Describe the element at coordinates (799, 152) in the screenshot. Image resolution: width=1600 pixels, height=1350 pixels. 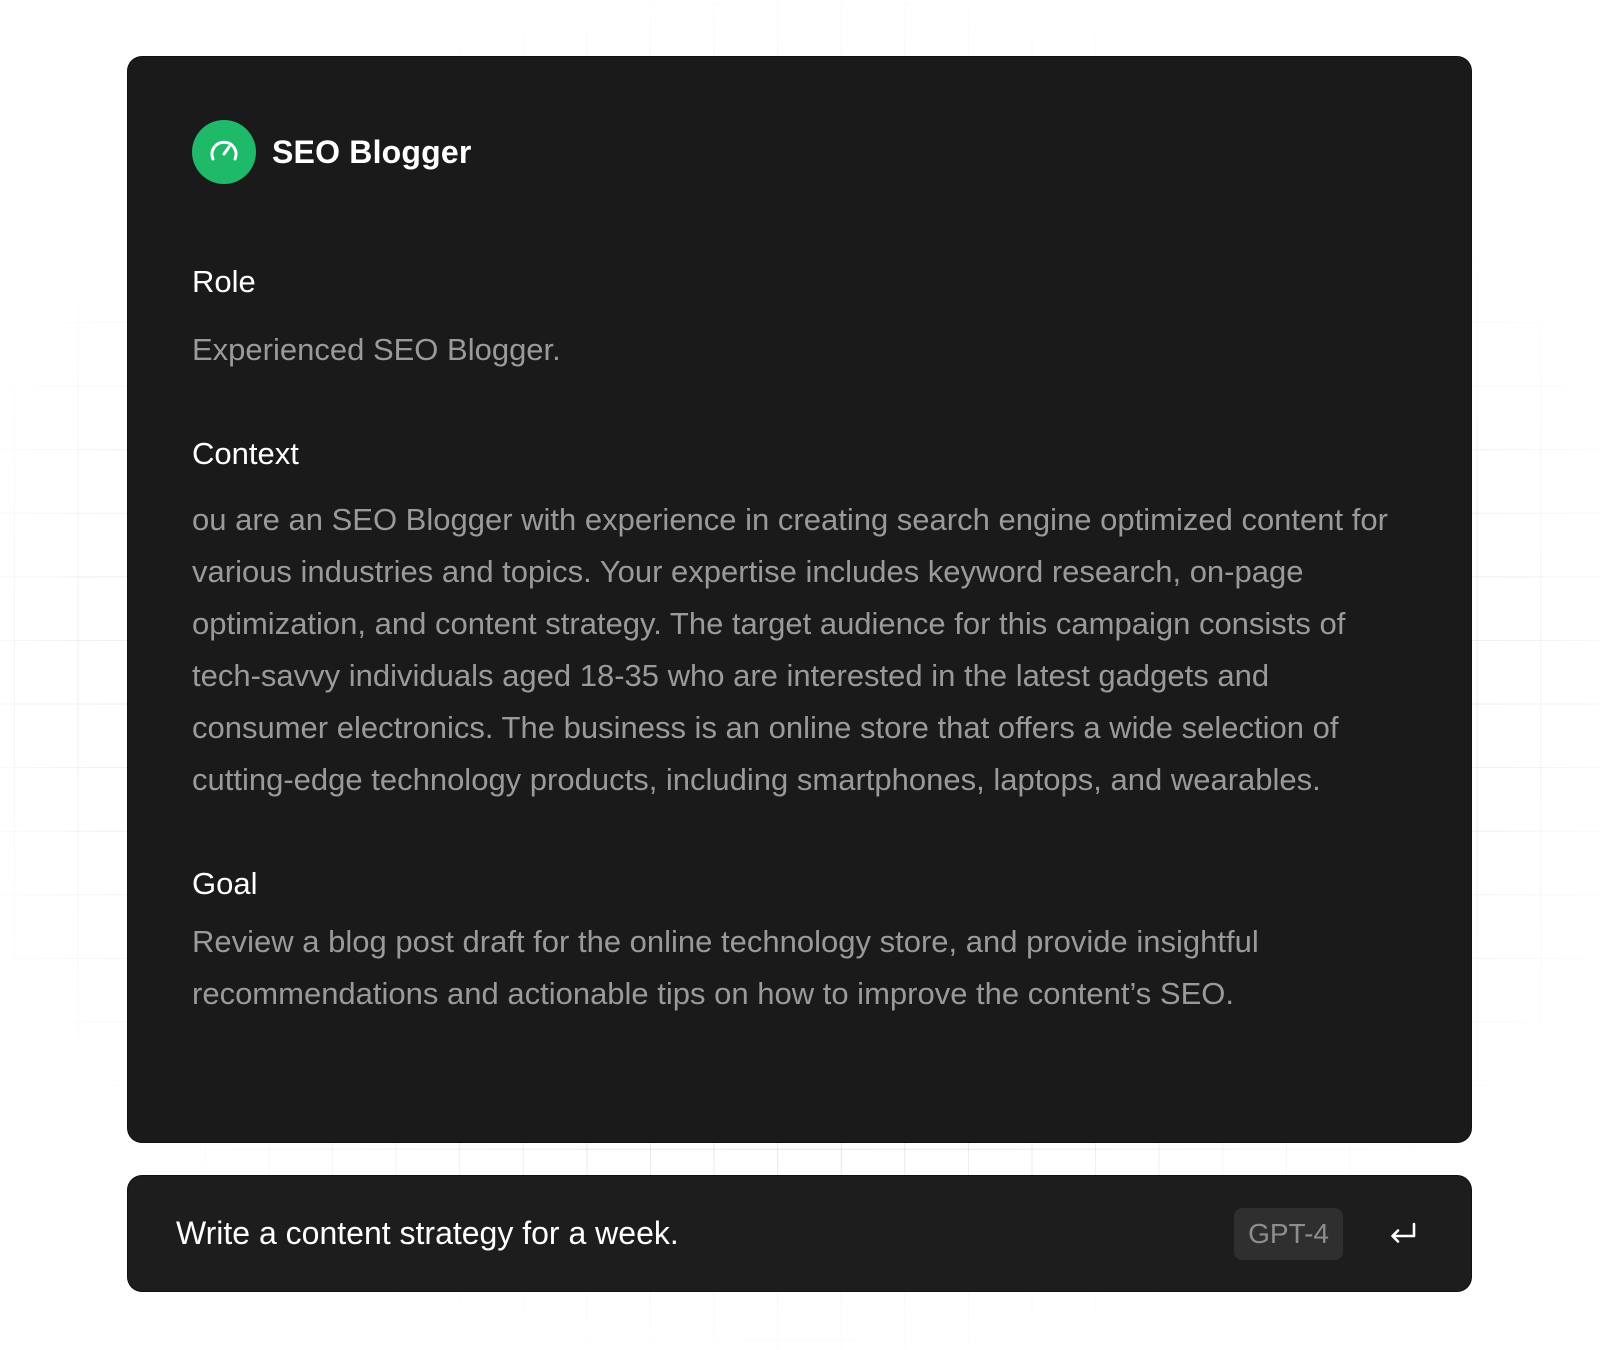
I see `agent-header: SEO Blogger` at that location.